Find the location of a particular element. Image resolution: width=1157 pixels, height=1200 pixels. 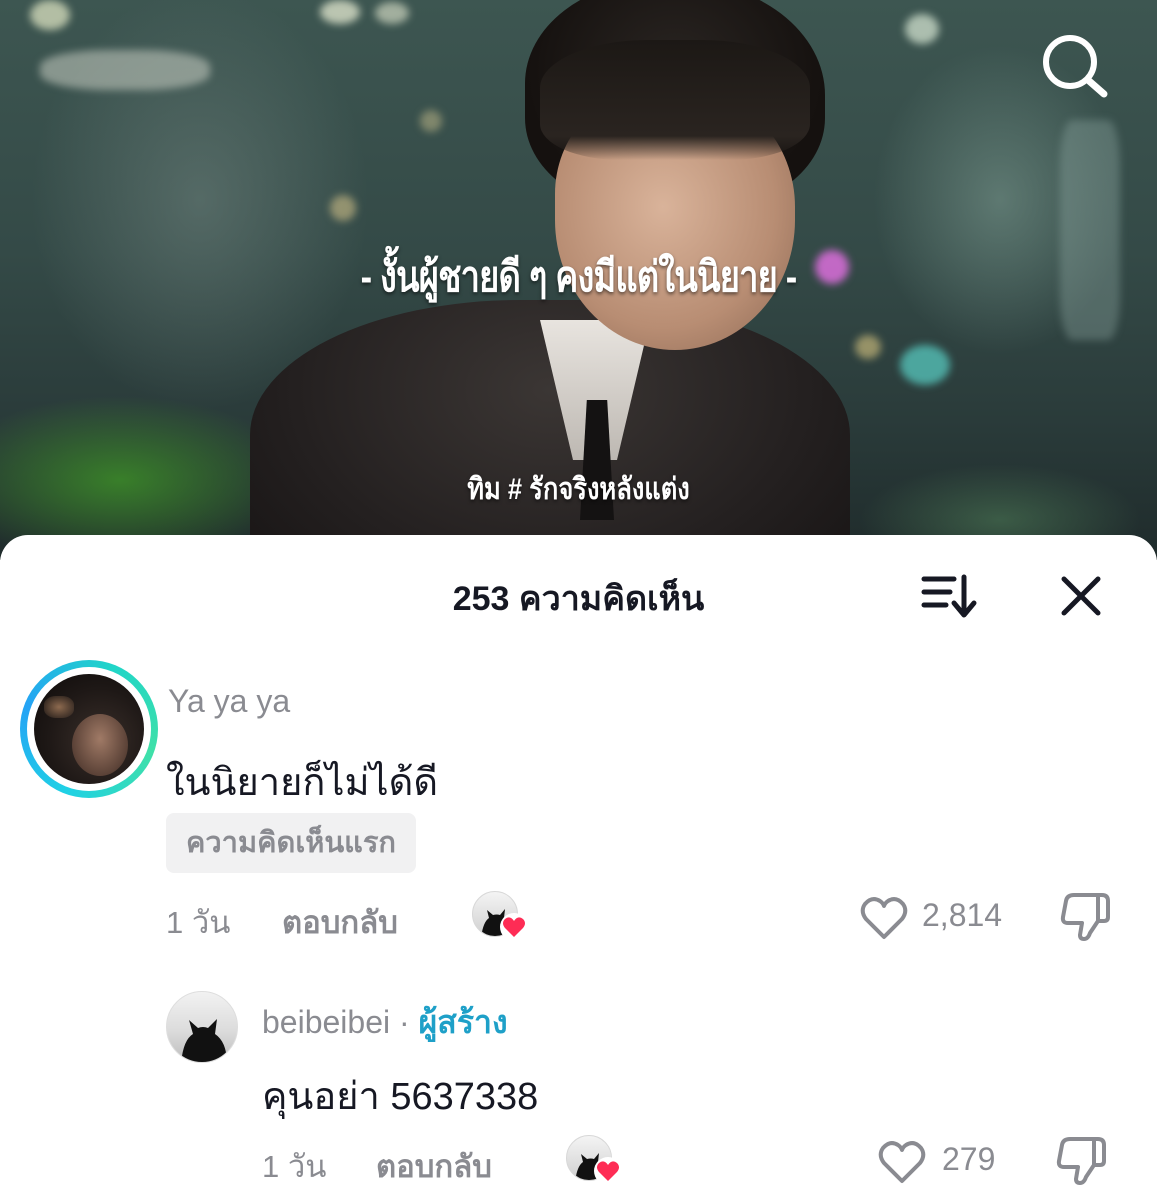

close-button is located at coordinates (1081, 596).